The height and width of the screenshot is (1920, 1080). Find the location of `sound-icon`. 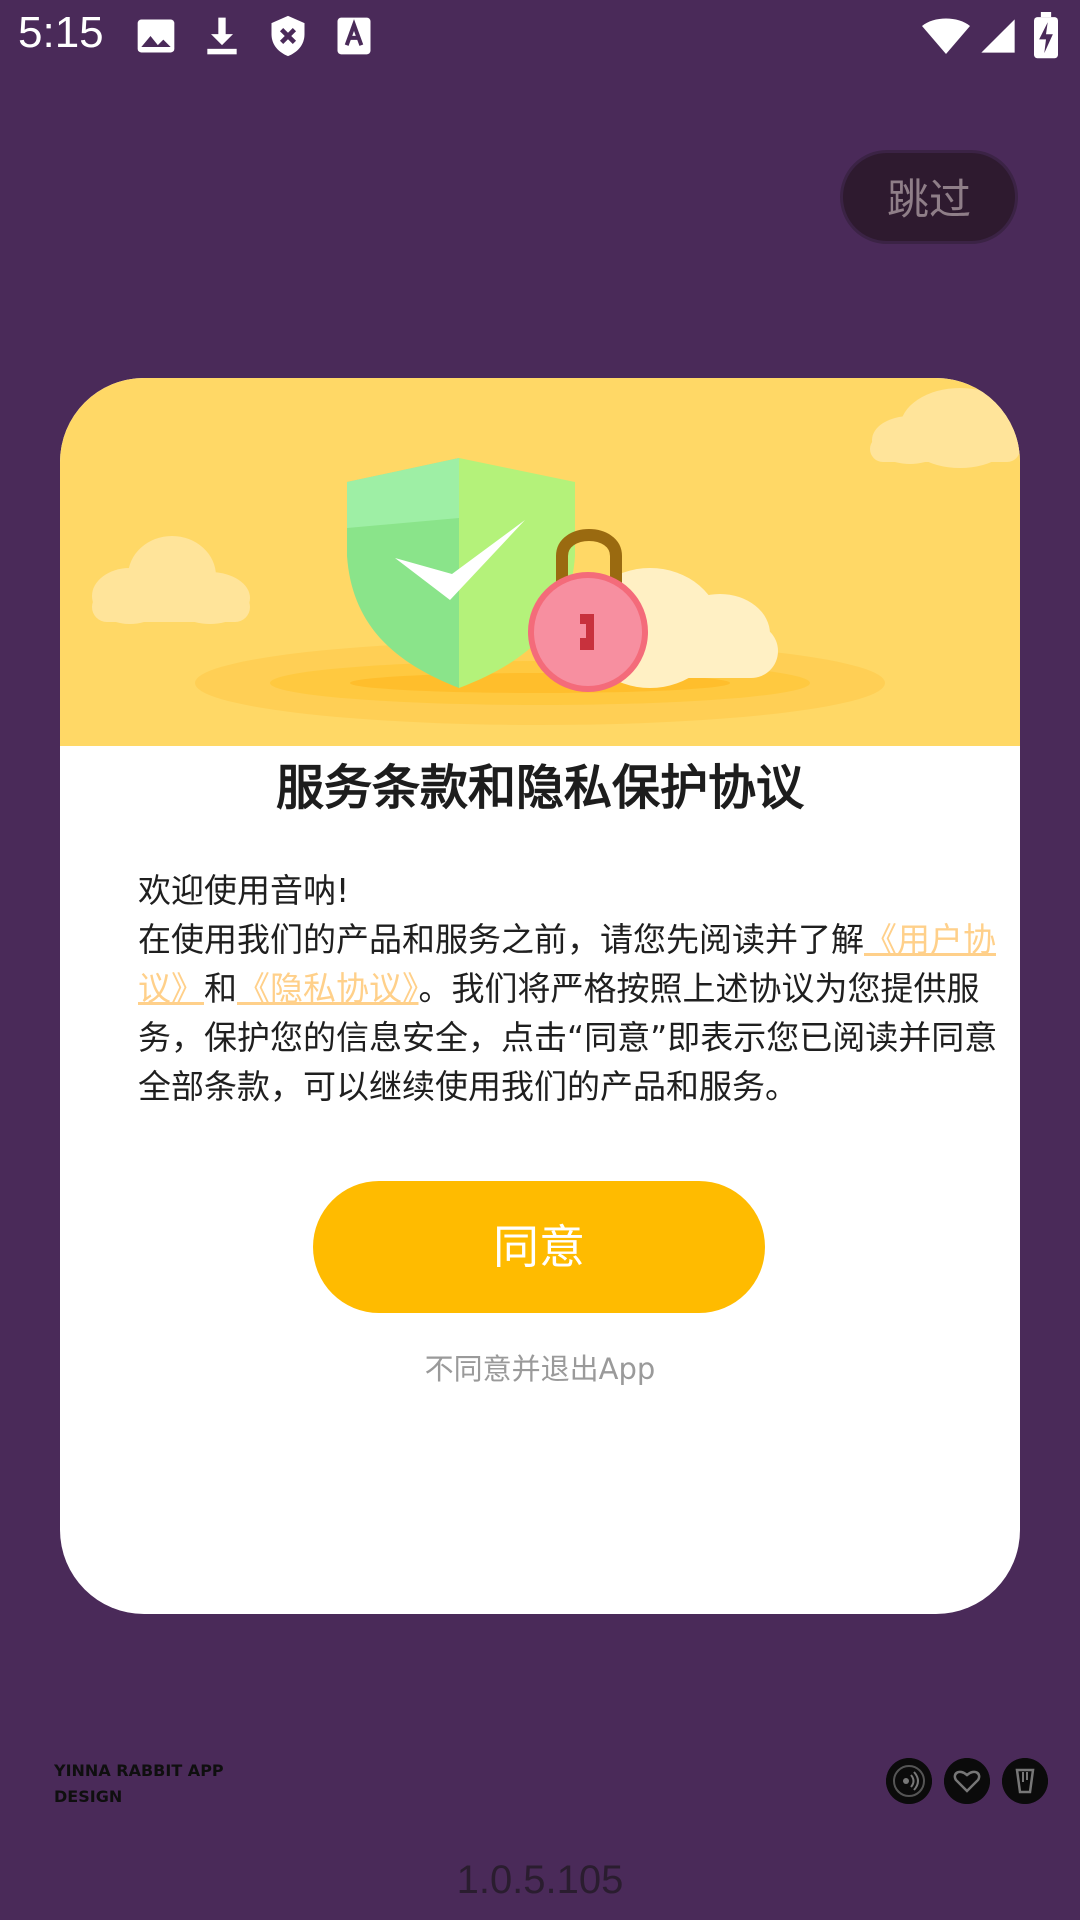

sound-icon is located at coordinates (909, 1781).